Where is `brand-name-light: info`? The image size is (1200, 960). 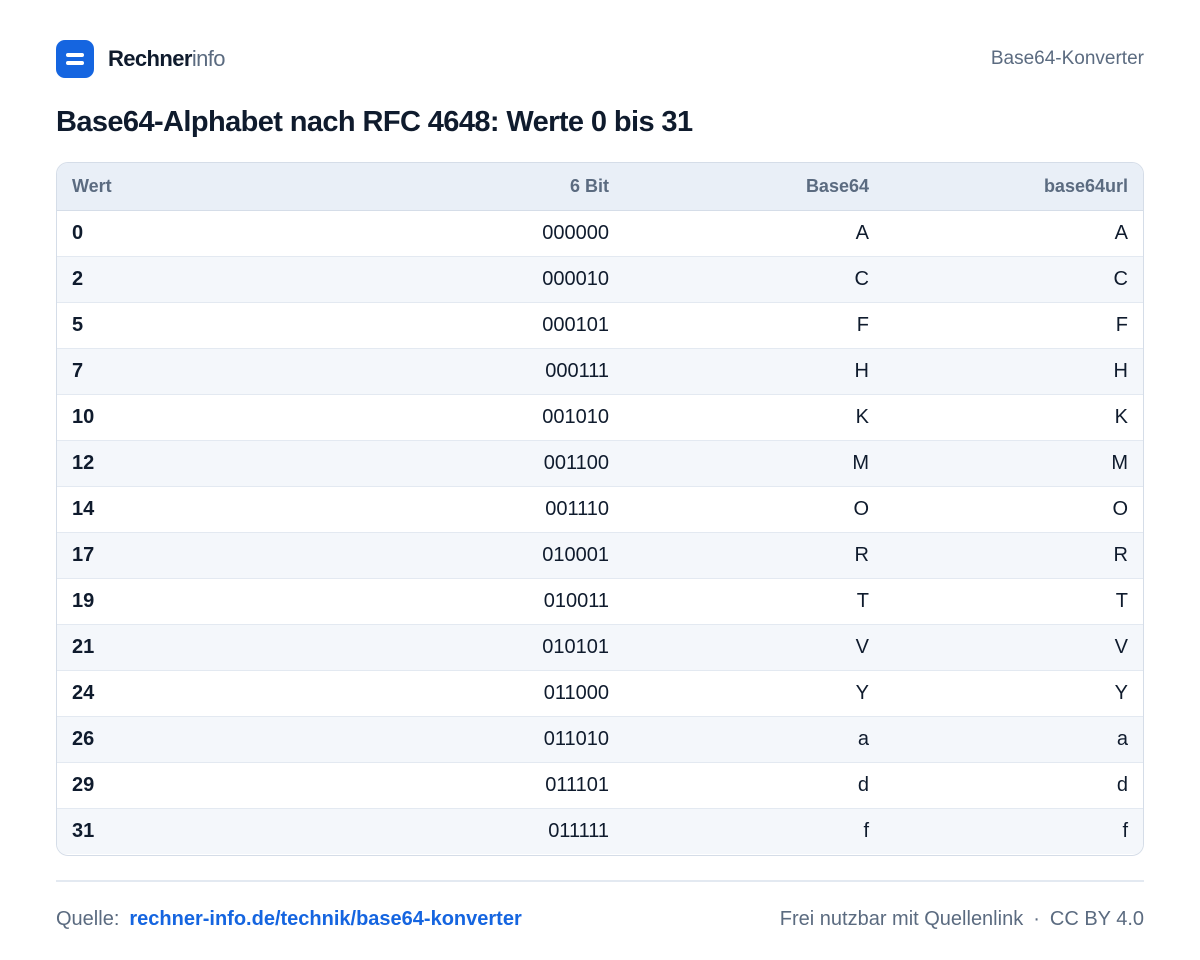
brand-name-light: info is located at coordinates (208, 58).